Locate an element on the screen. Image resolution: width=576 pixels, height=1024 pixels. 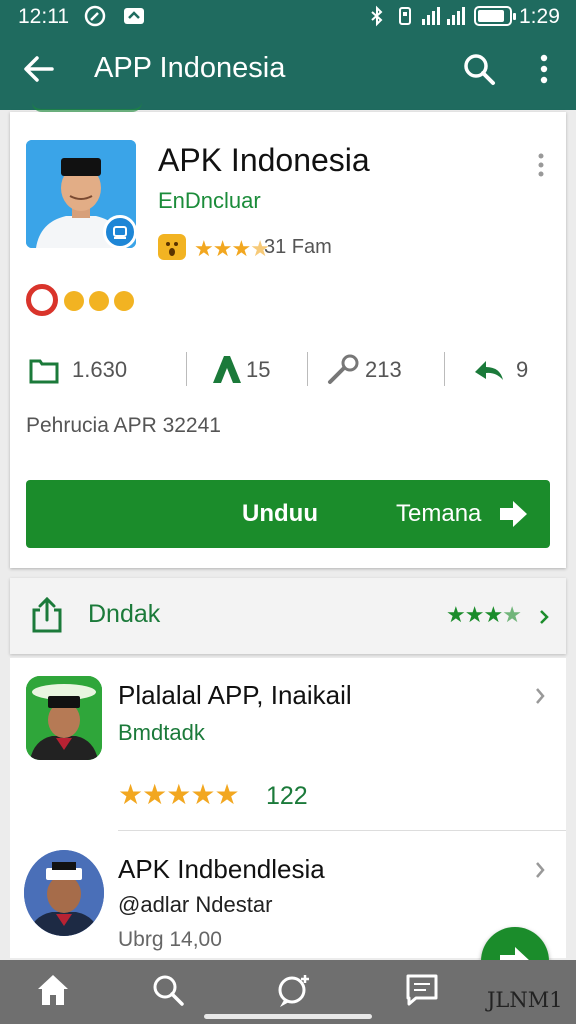
emoji-icon is located at coordinates (172, 247).